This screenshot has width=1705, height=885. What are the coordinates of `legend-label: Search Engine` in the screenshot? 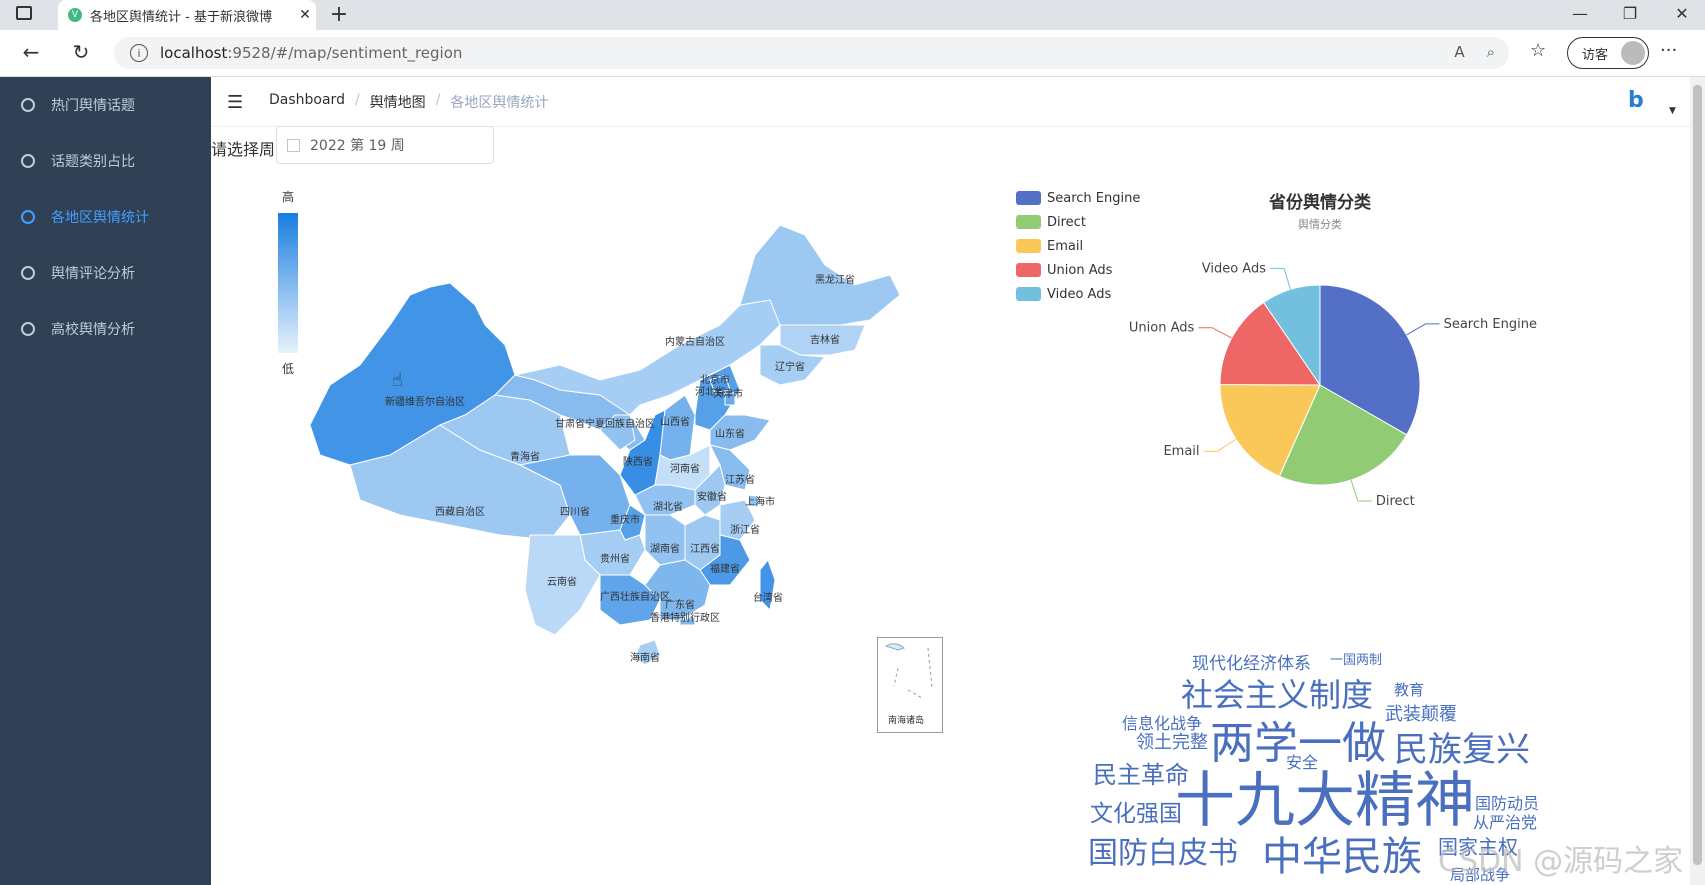 It's located at (1094, 198).